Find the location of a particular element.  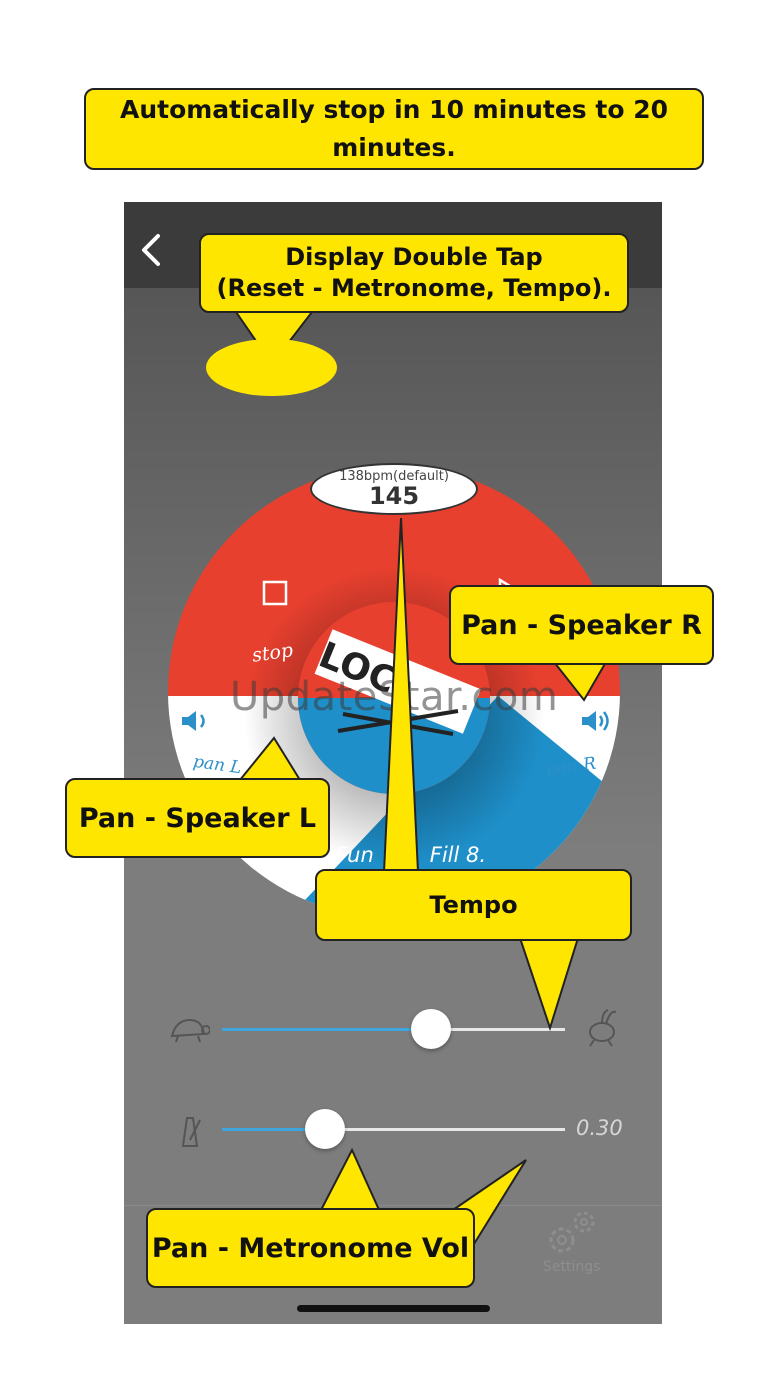

pan-speaker-r-callout: Pan - Speaker R is located at coordinates (581, 625).